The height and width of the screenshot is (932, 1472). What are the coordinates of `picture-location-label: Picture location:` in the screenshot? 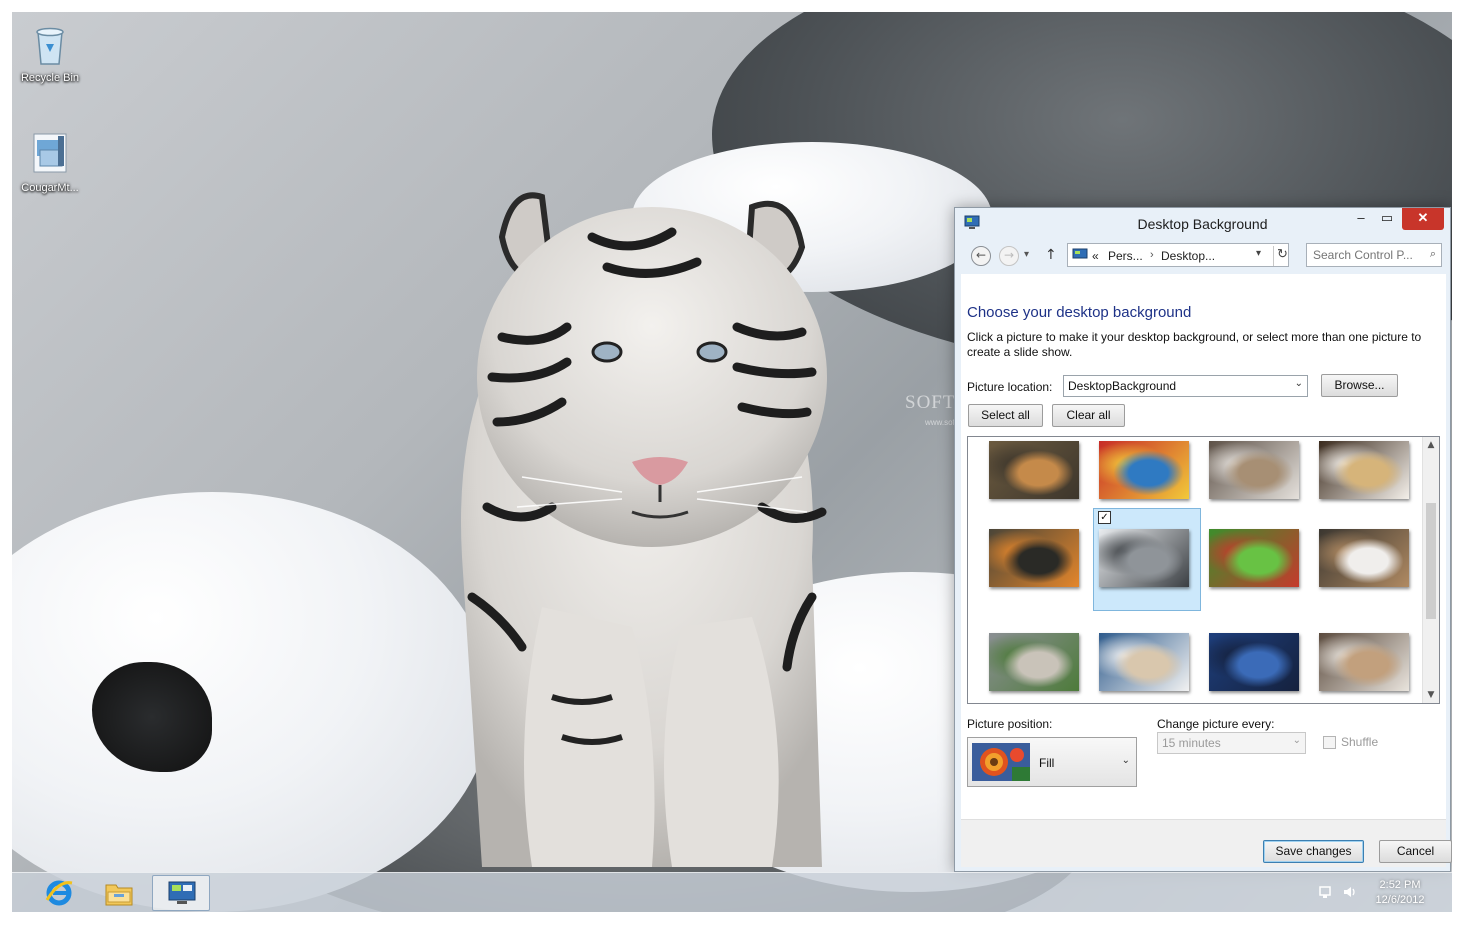 It's located at (1010, 387).